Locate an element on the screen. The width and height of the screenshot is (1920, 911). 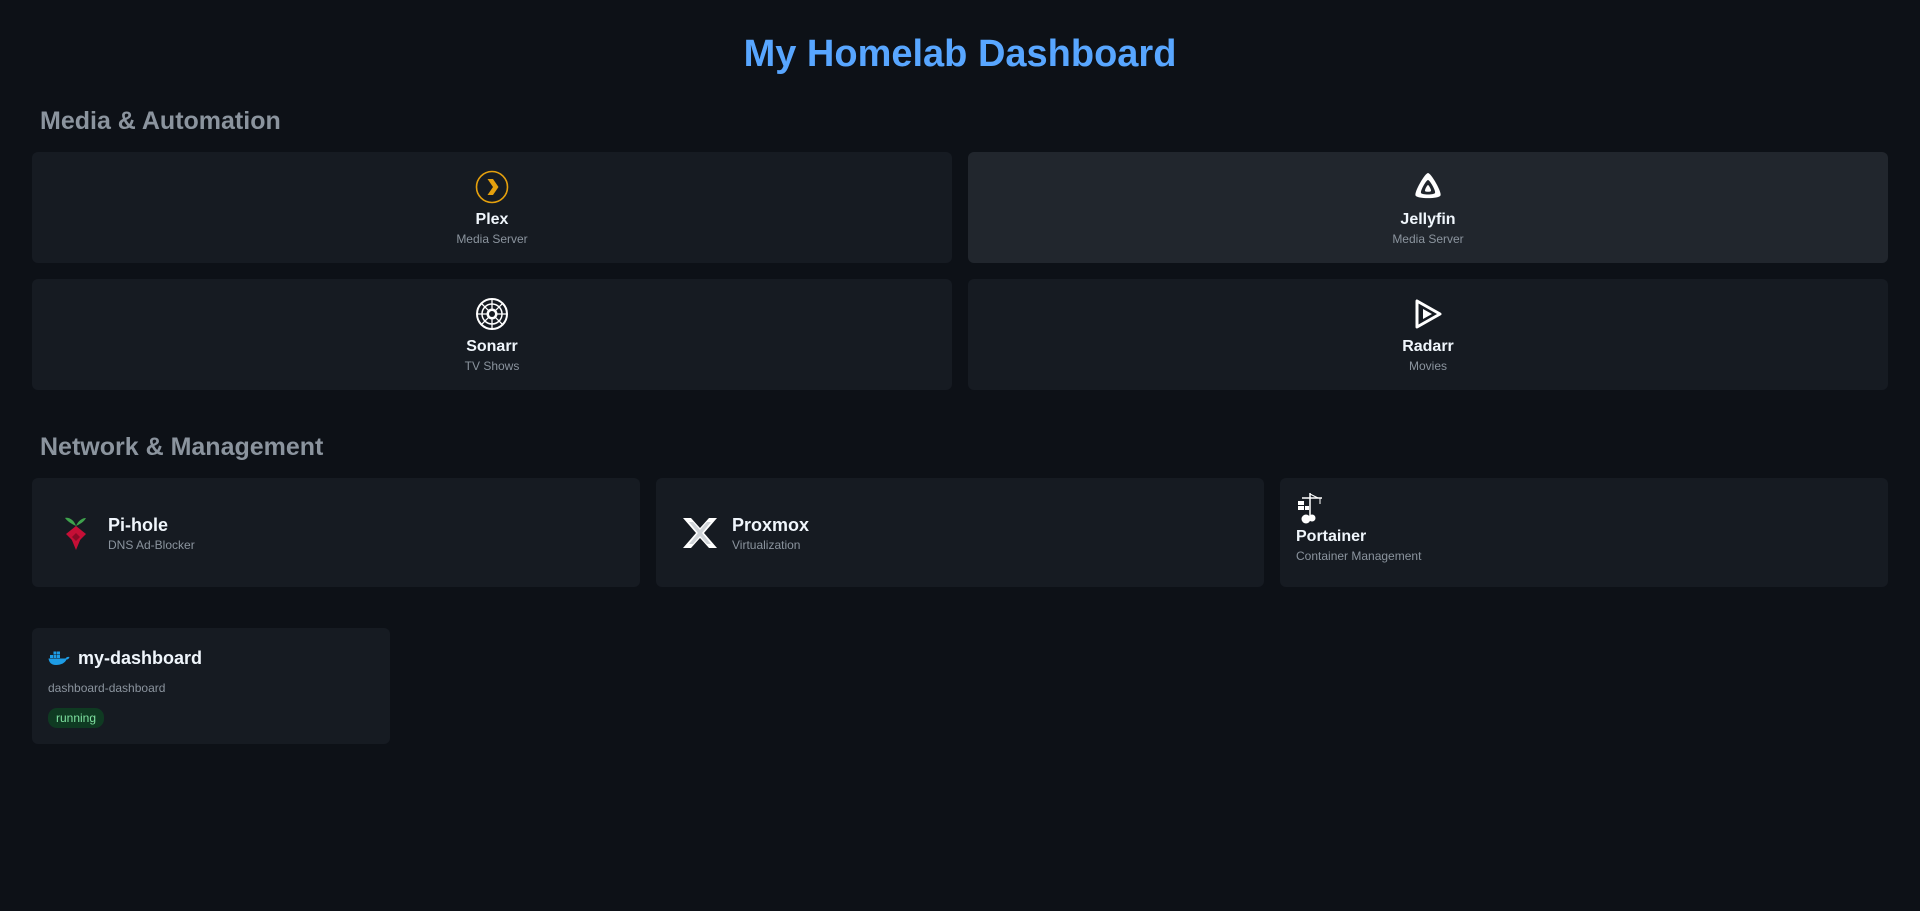
status-badge: running is located at coordinates (76, 718).